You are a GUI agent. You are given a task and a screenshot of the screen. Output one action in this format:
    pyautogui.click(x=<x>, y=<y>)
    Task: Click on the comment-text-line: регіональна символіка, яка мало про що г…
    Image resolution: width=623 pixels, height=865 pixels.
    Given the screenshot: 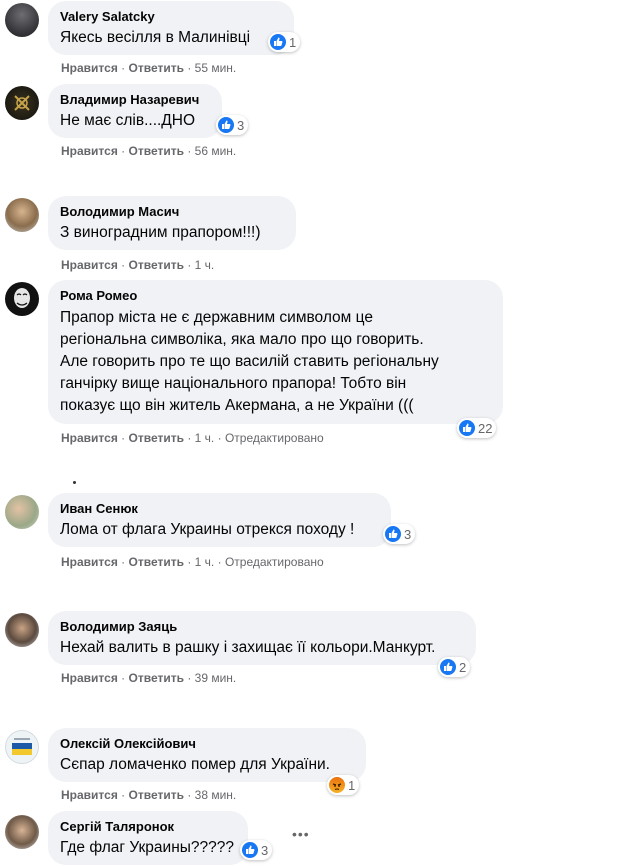 What is the action you would take?
    pyautogui.click(x=242, y=339)
    